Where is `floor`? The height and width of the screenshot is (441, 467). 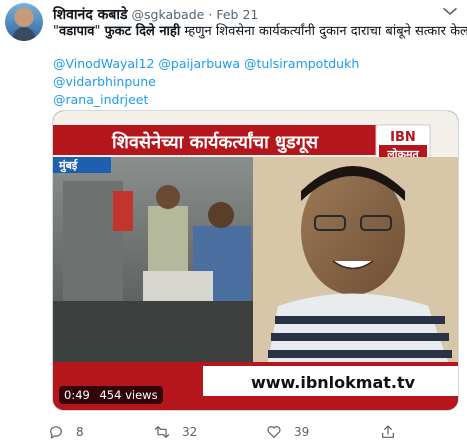 floor is located at coordinates (153, 331).